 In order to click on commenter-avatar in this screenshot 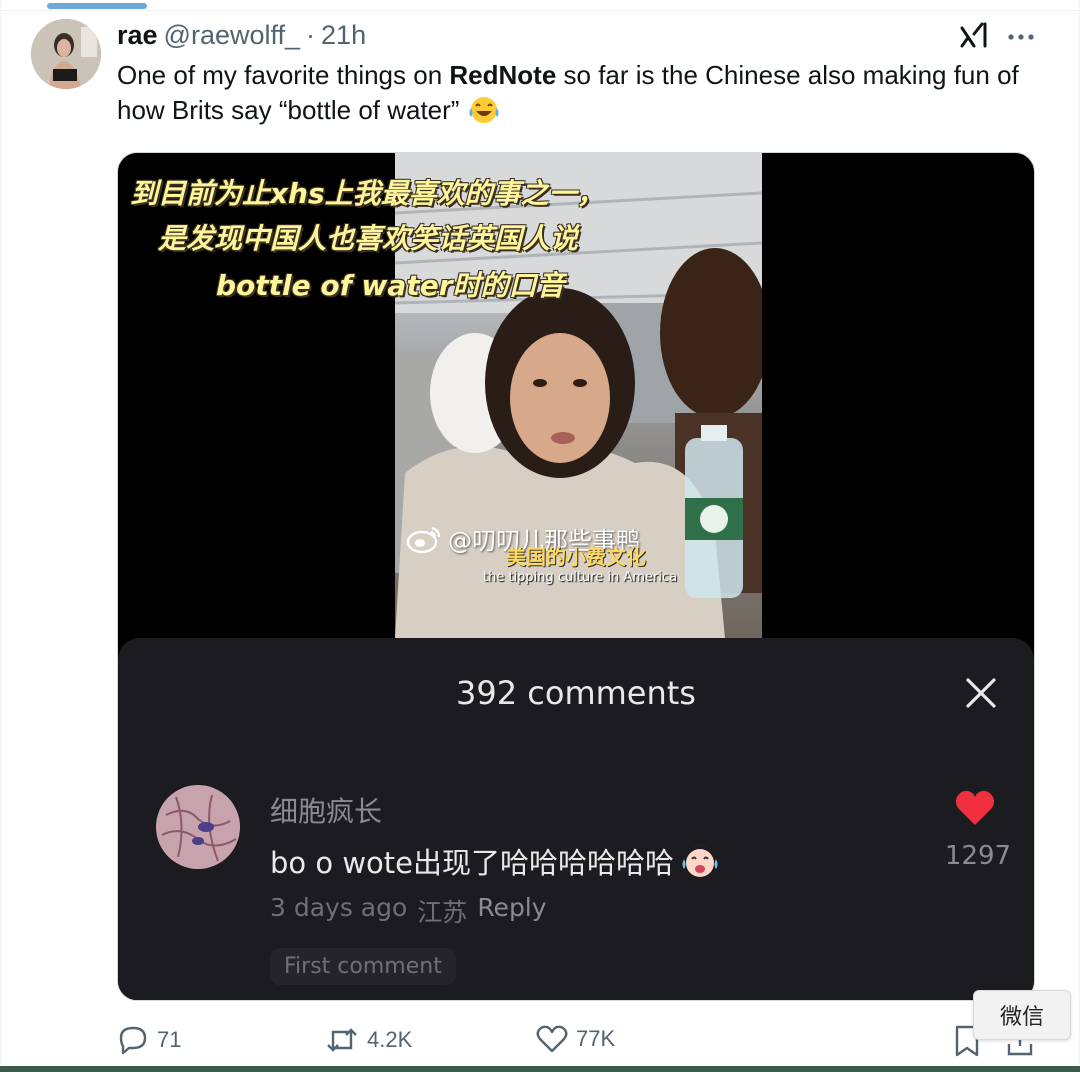, I will do `click(198, 827)`.